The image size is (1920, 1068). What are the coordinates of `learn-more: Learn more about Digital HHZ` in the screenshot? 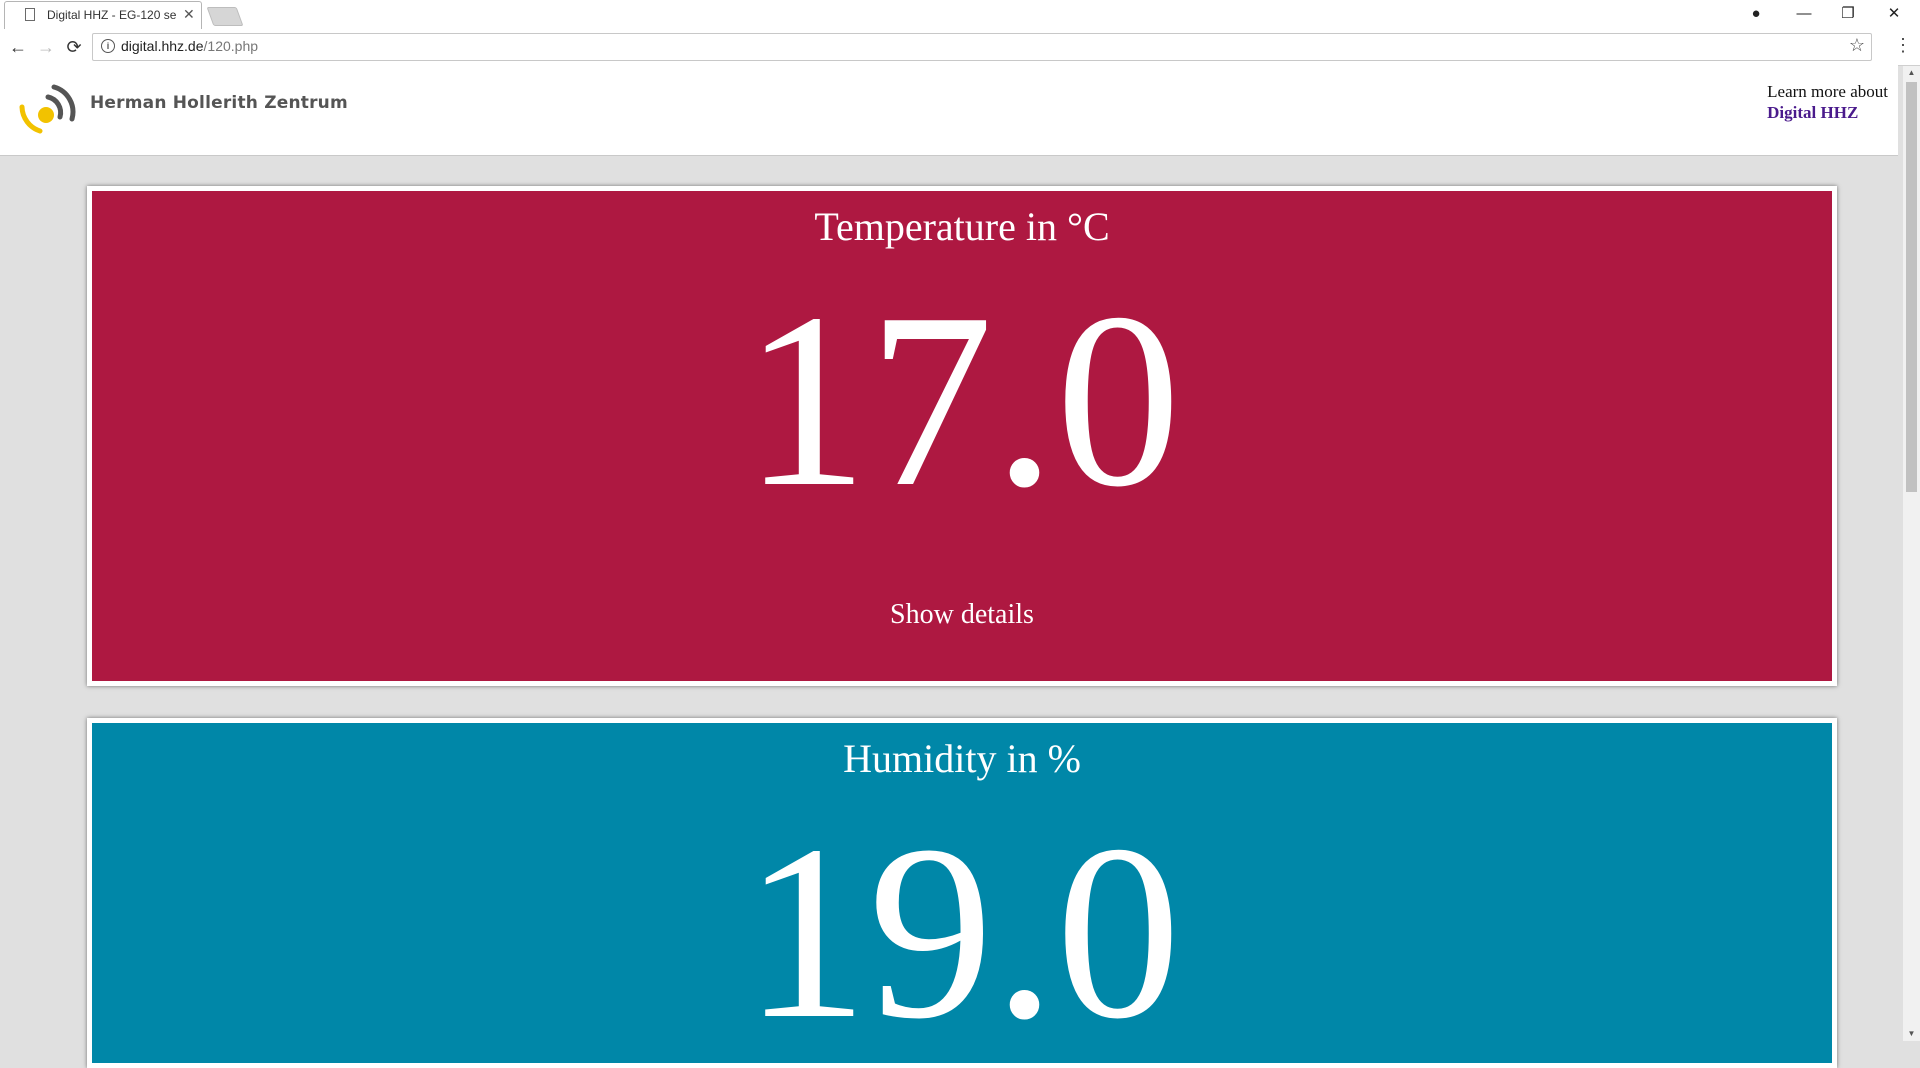 It's located at (1827, 102).